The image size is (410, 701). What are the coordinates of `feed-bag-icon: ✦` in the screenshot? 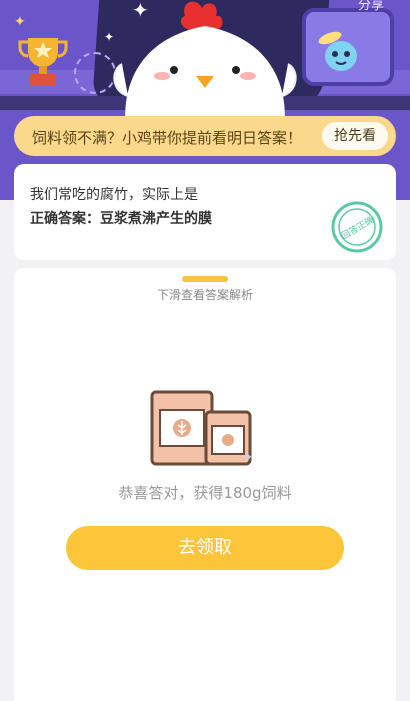 It's located at (202, 428).